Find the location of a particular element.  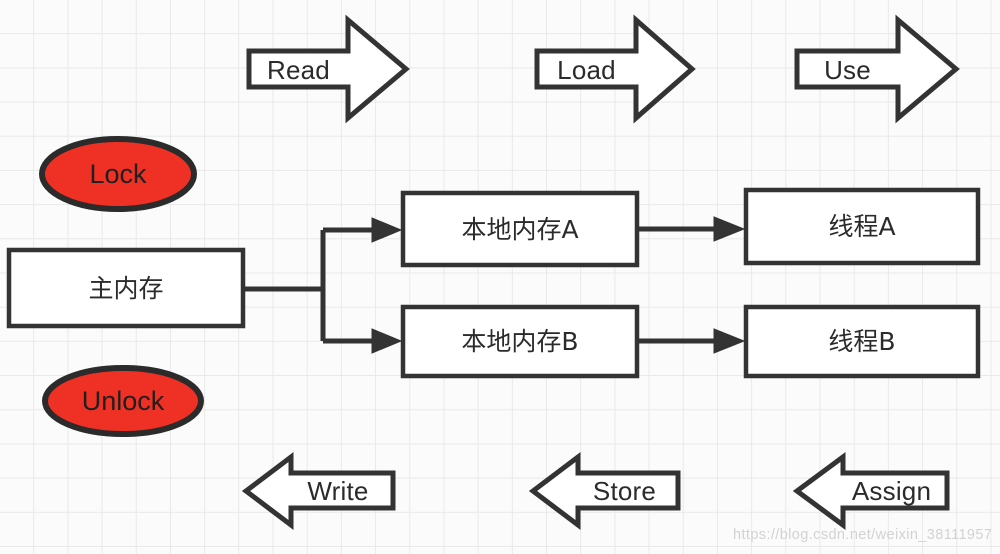

box-thread-a is located at coordinates (862, 226).